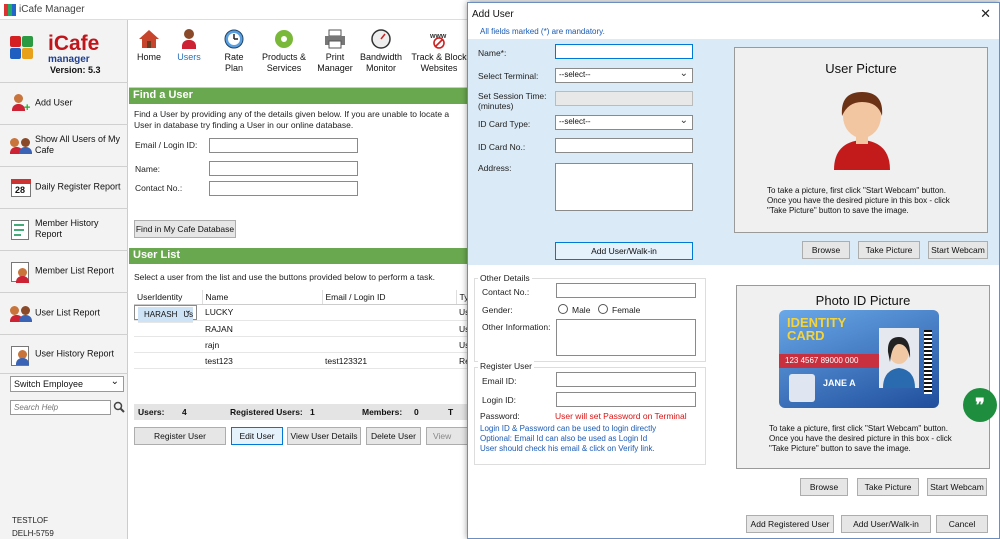 This screenshot has width=1000, height=539. Describe the element at coordinates (626, 379) in the screenshot. I see `email-input` at that location.